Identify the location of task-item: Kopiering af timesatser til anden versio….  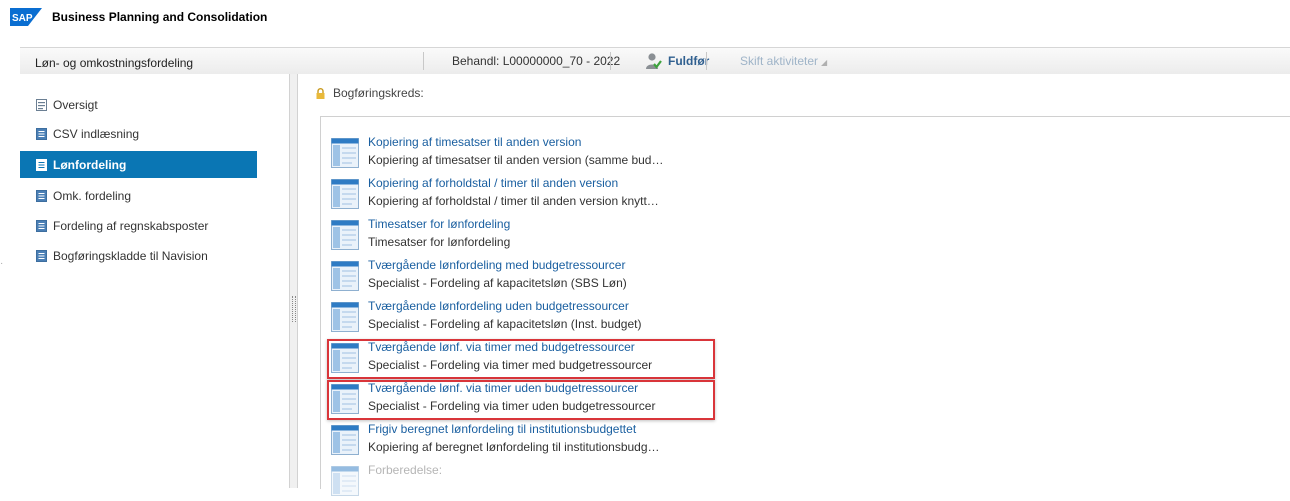
(521, 153).